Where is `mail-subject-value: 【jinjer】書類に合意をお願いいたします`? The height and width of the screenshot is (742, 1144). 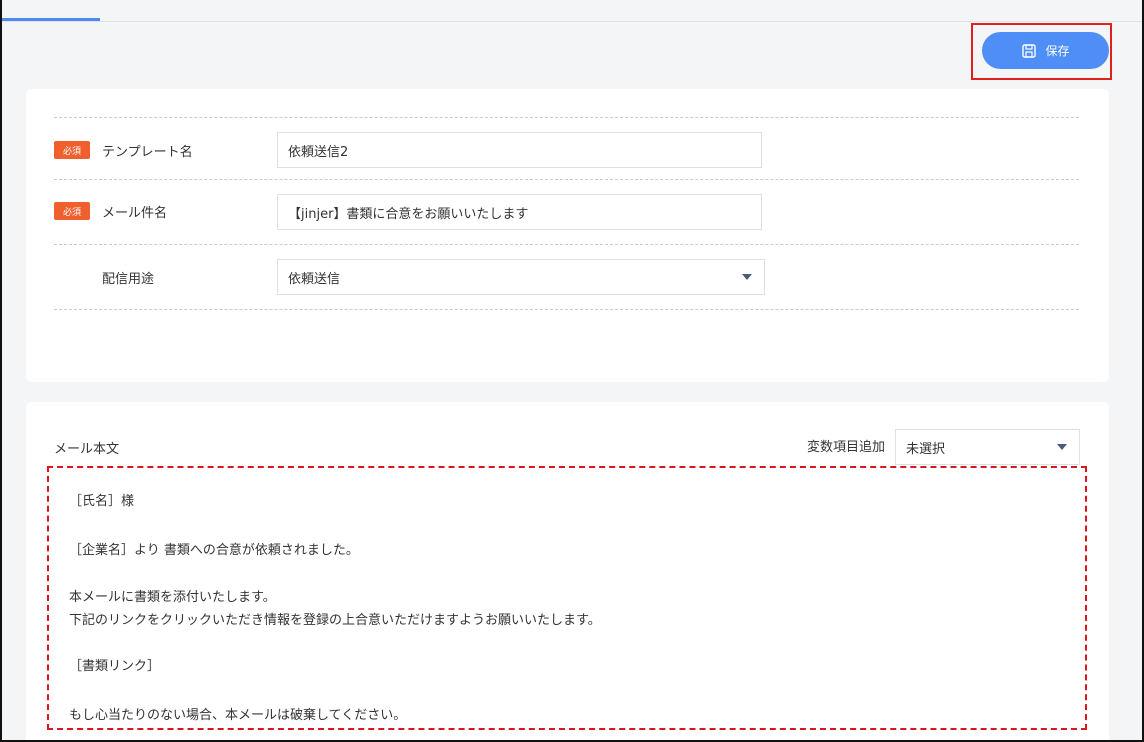
mail-subject-value: 【jinjer】書類に合意をお願いいたします is located at coordinates (408, 214).